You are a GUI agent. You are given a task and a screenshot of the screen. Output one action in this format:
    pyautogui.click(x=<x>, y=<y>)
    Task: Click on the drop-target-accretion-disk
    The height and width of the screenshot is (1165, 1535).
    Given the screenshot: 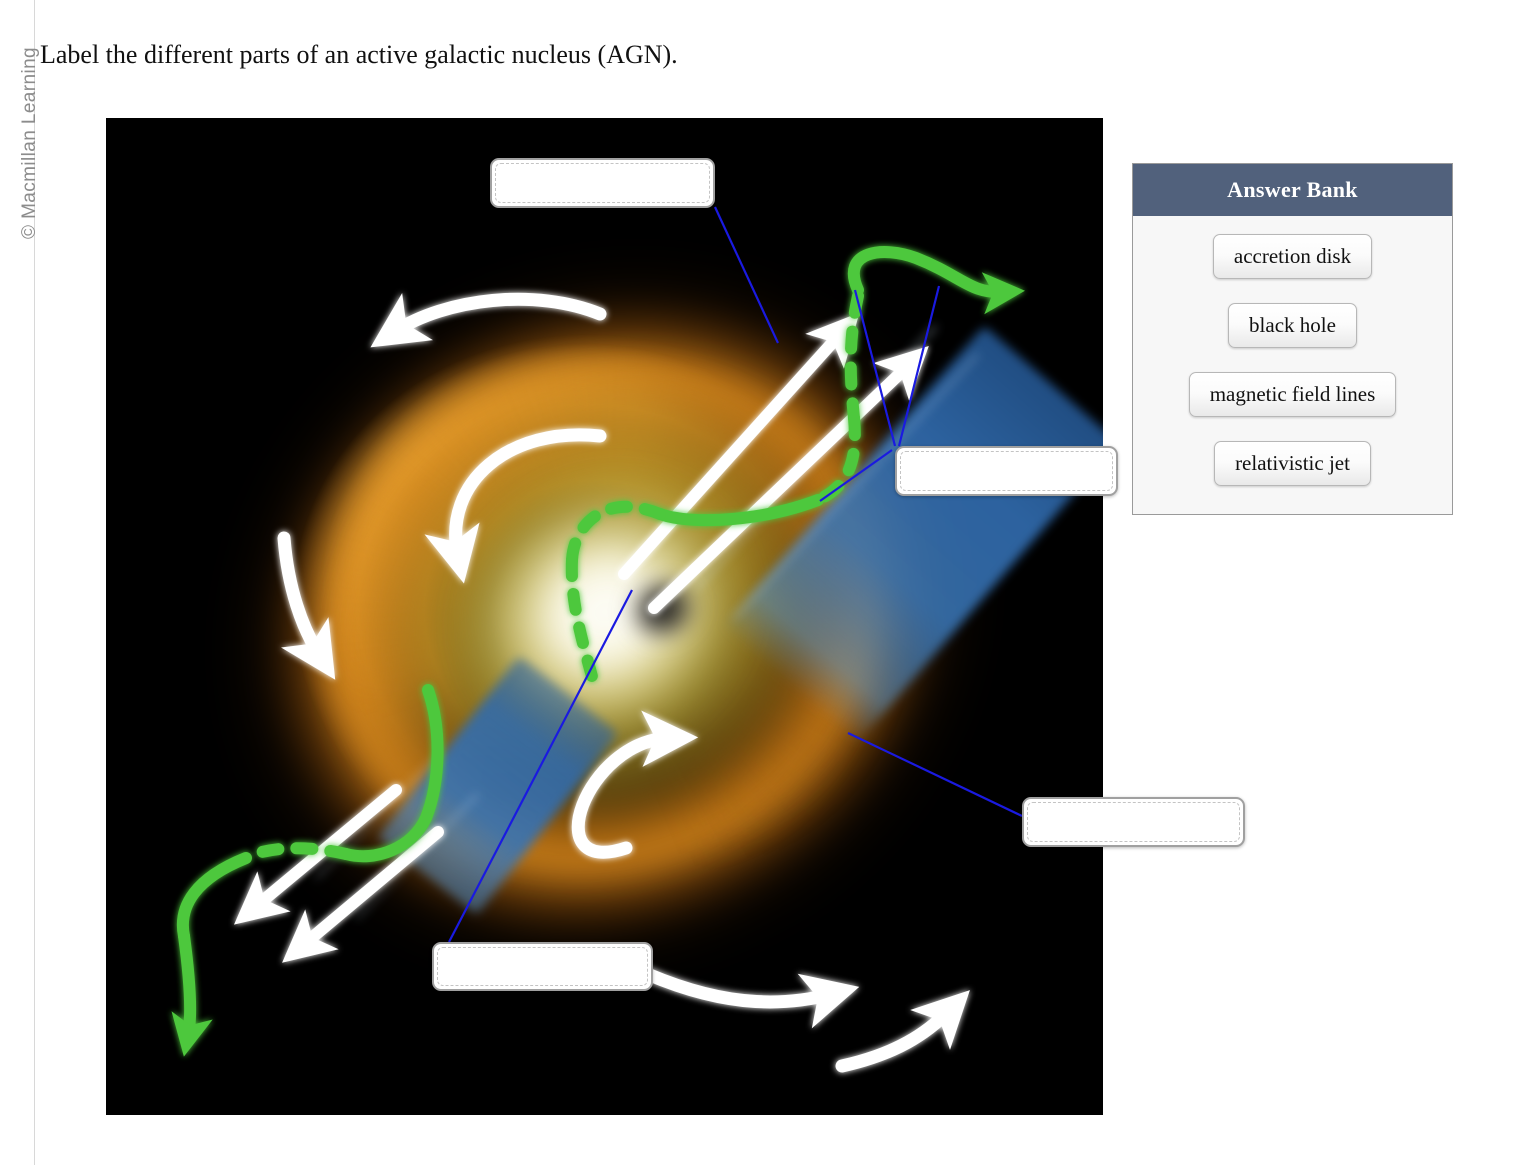 What is the action you would take?
    pyautogui.click(x=1133, y=822)
    